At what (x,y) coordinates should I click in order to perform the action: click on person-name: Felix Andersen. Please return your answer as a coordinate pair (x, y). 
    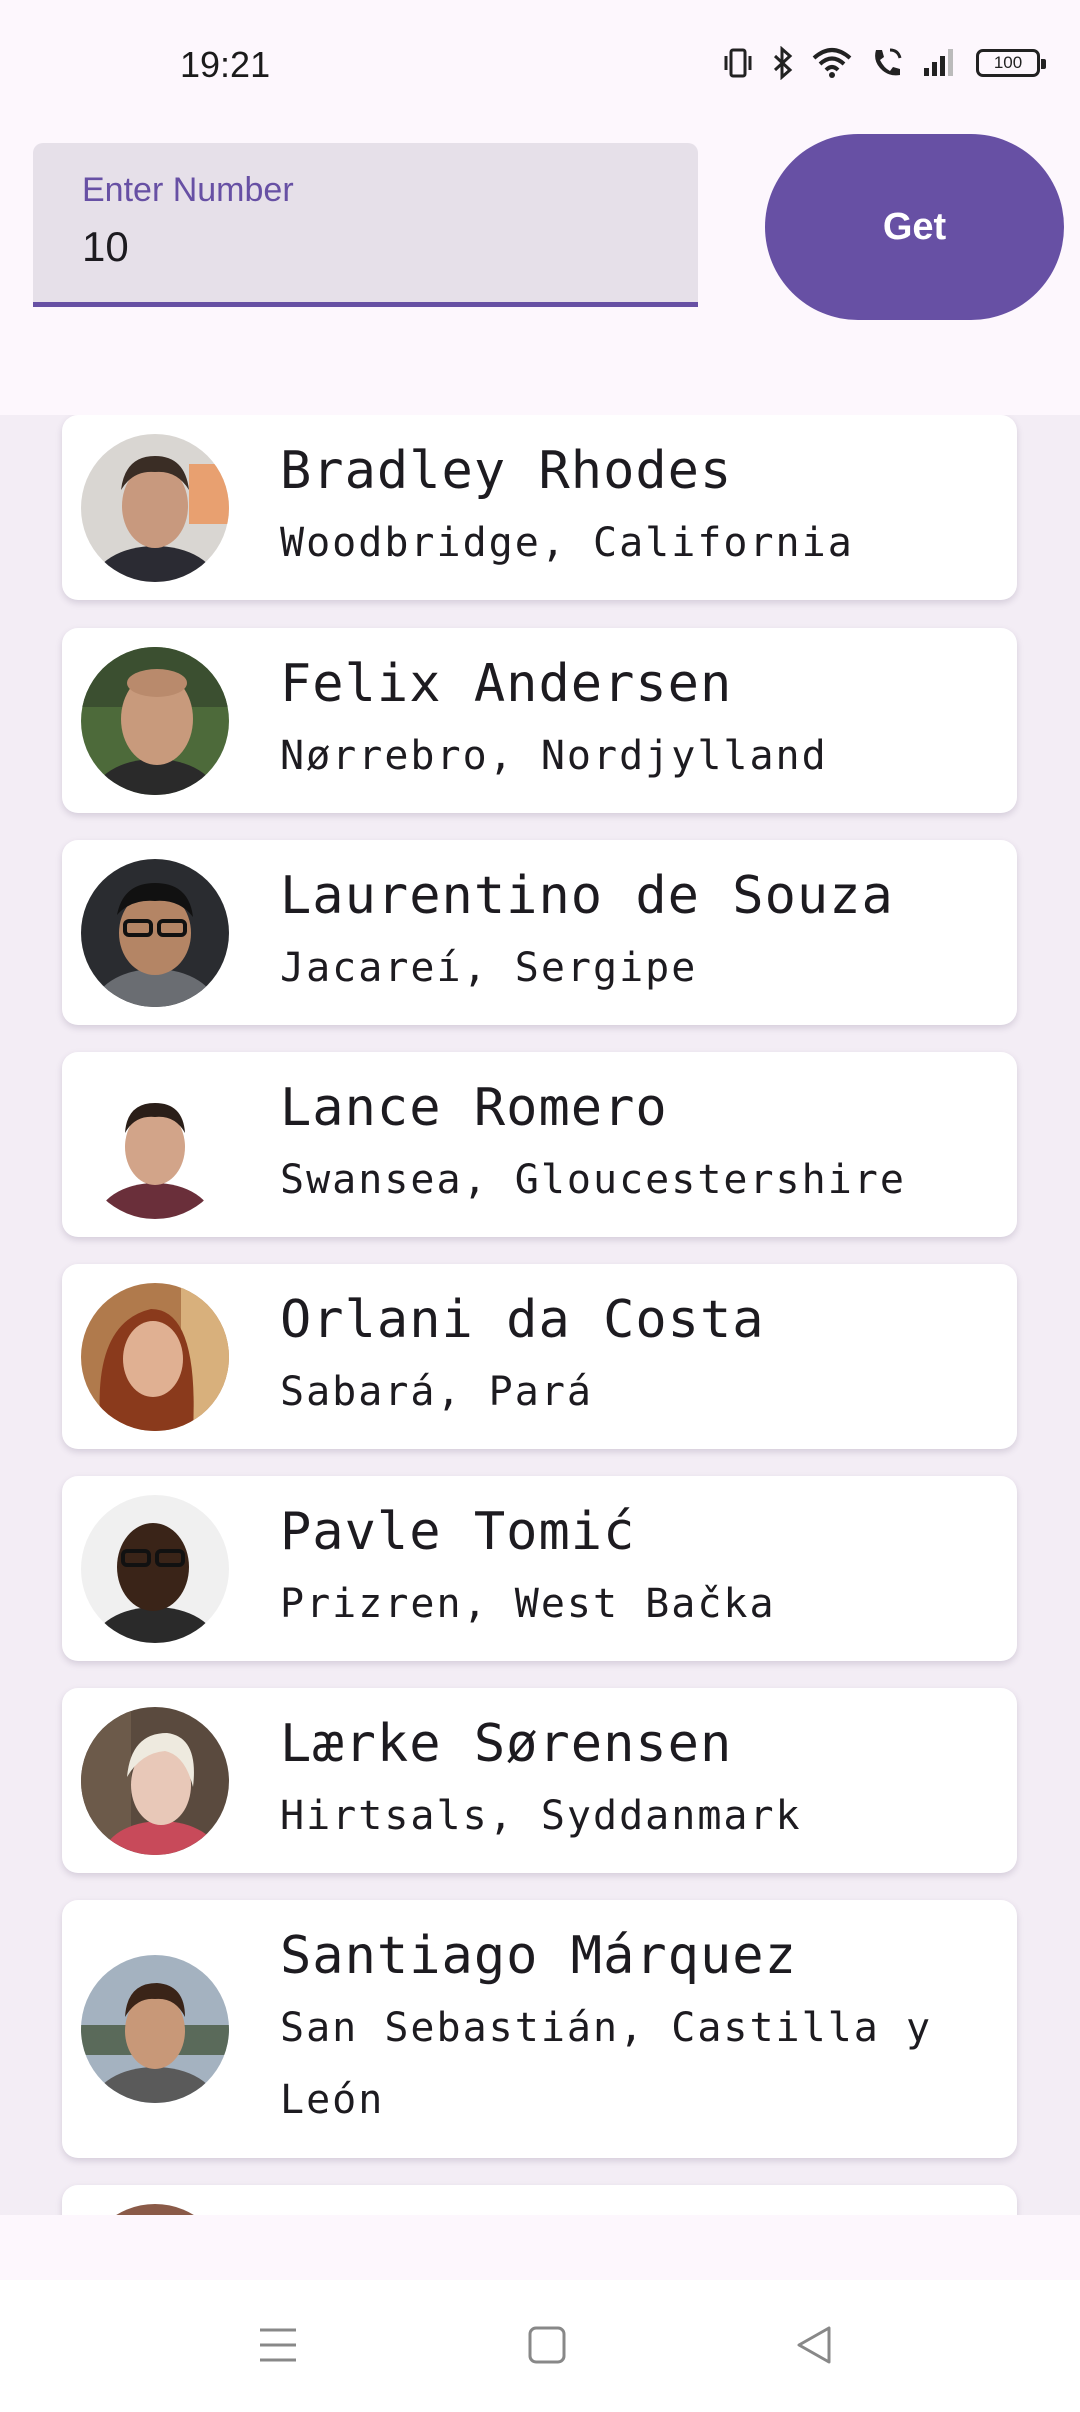
    Looking at the image, I should click on (506, 684).